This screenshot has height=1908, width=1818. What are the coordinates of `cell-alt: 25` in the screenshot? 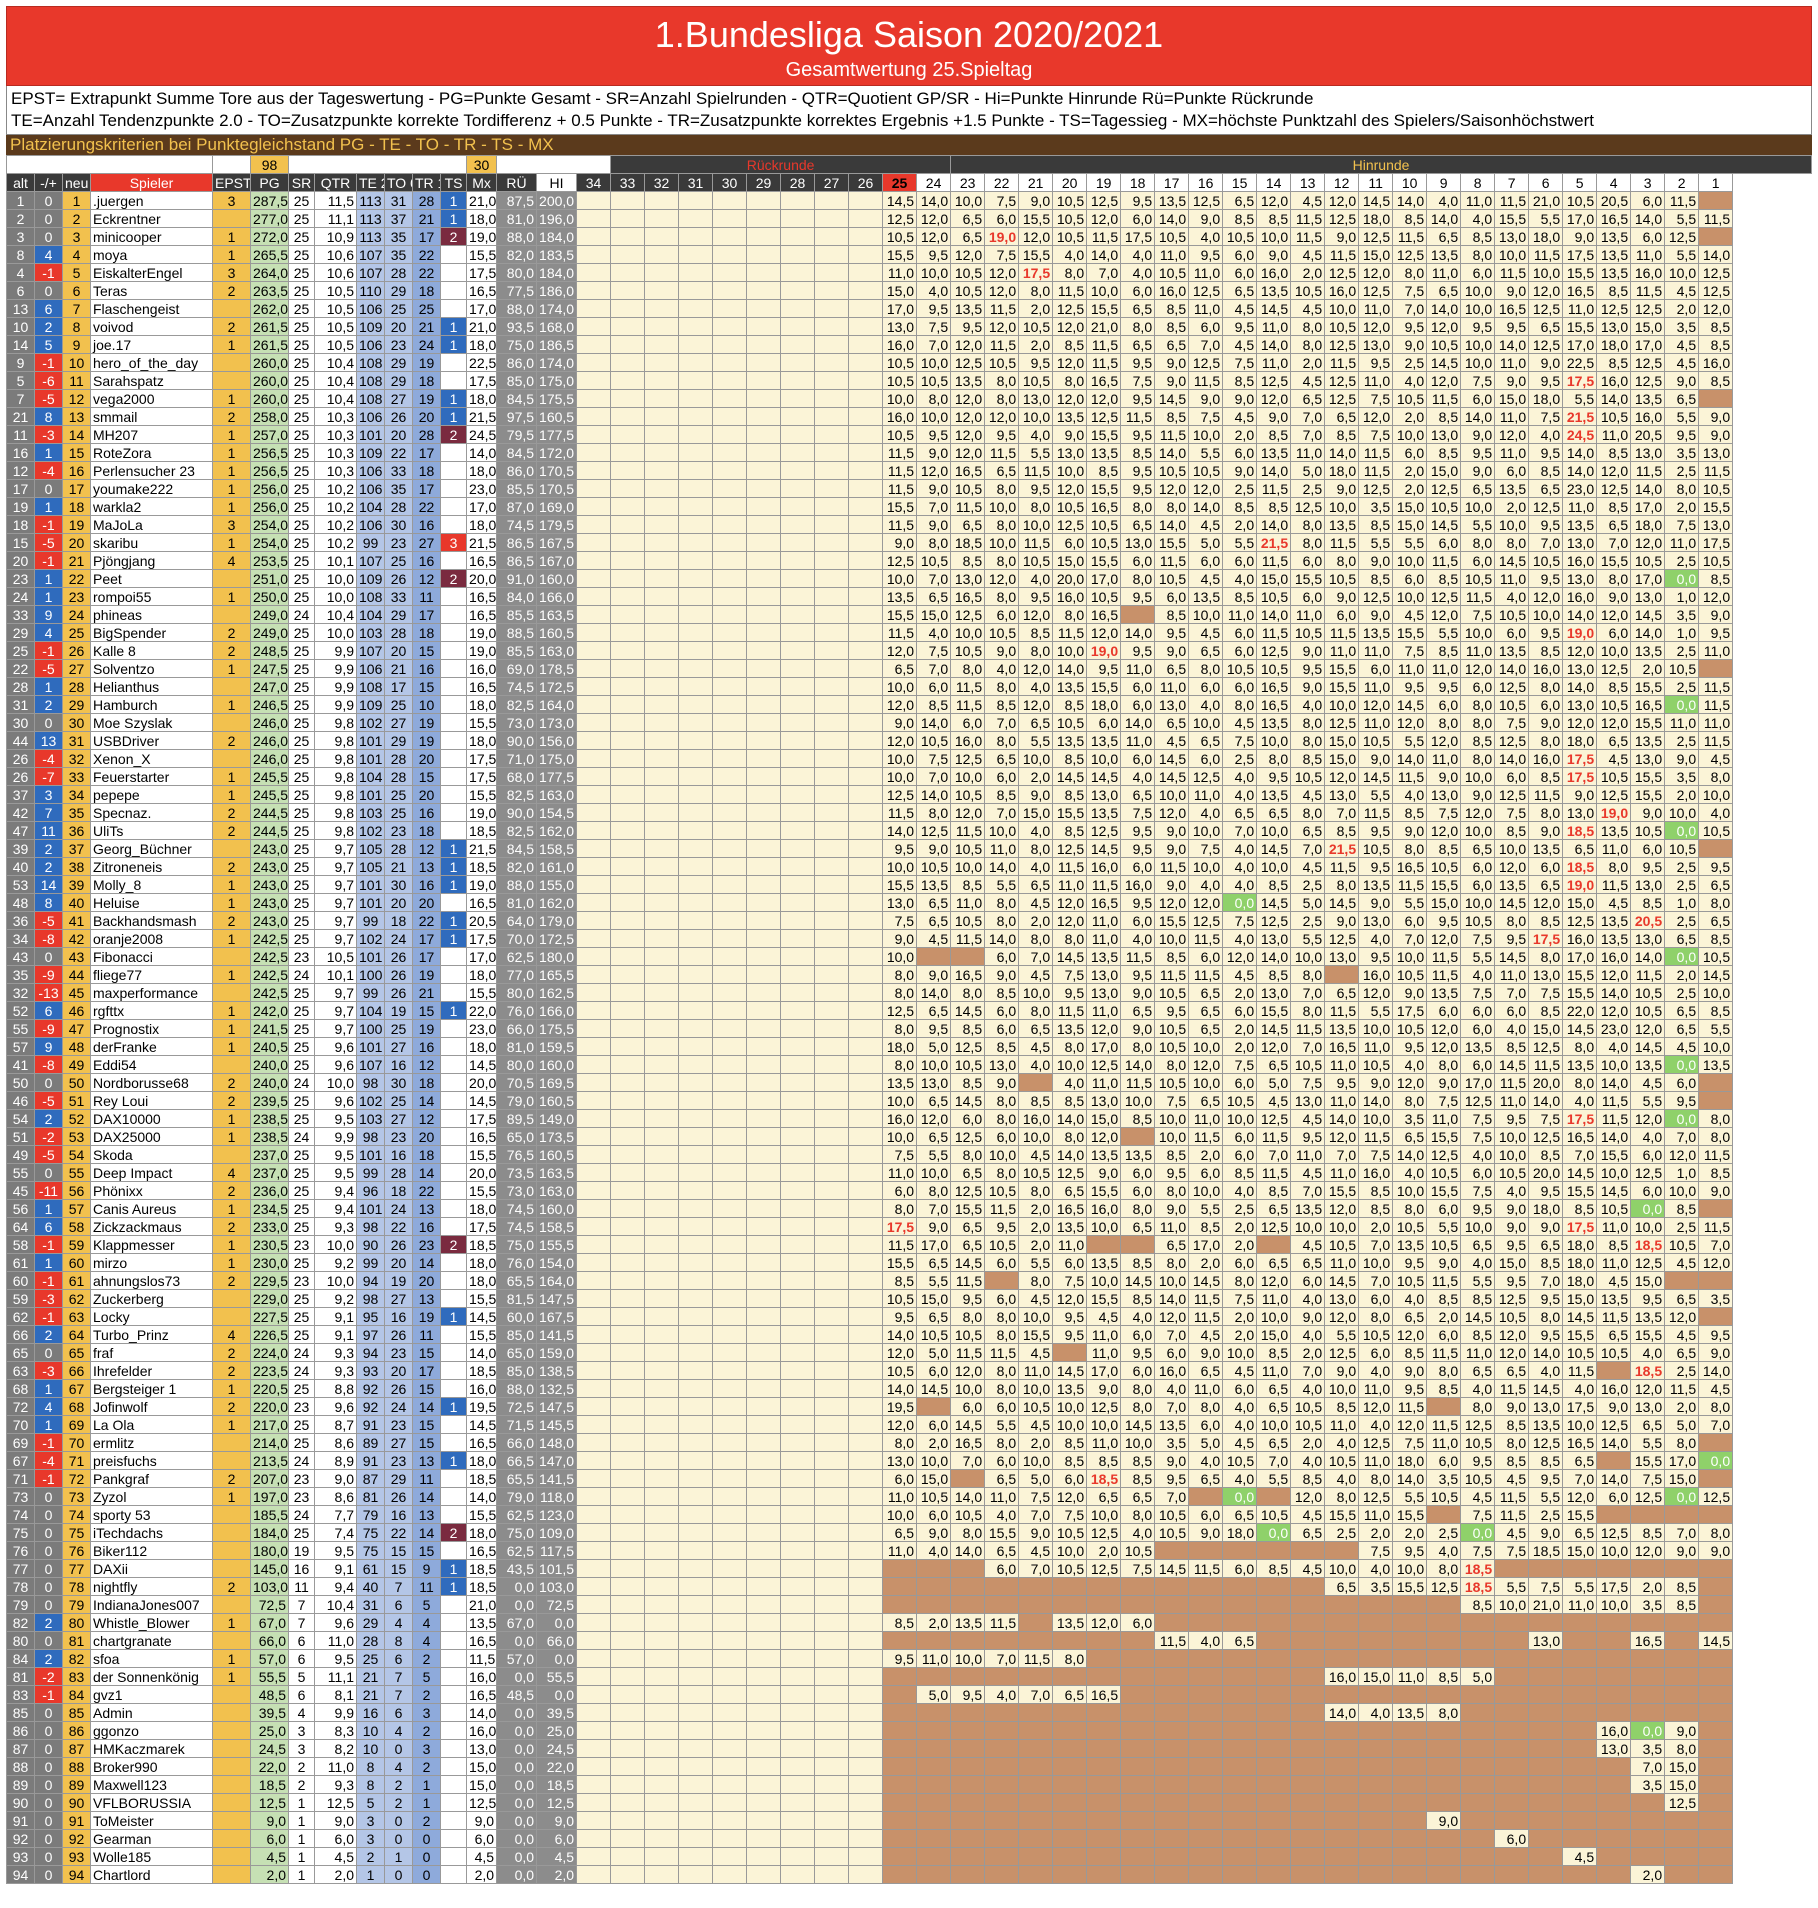 It's located at (20, 650).